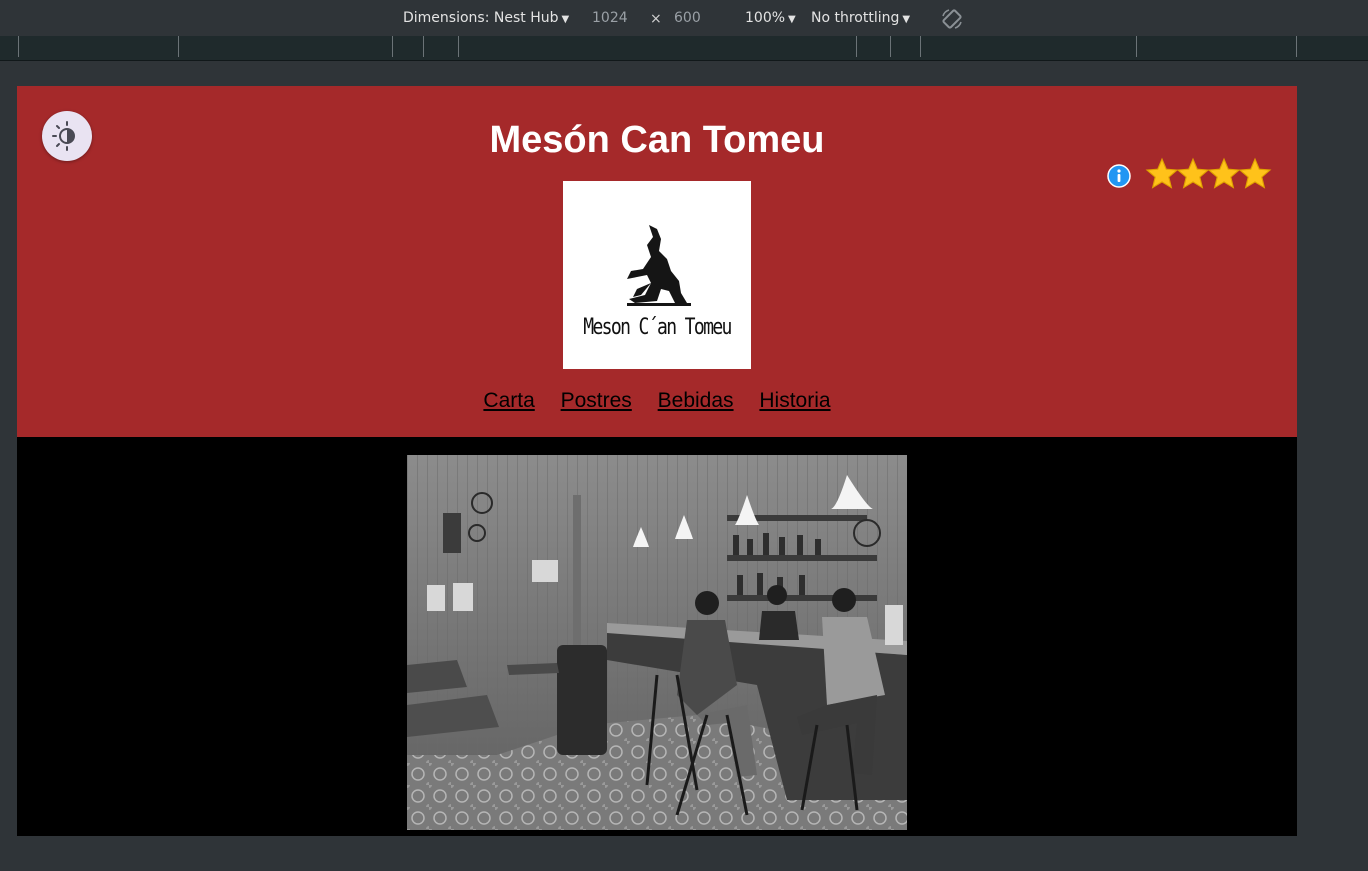 This screenshot has width=1368, height=871. I want to click on width-input: 1024, so click(610, 18).